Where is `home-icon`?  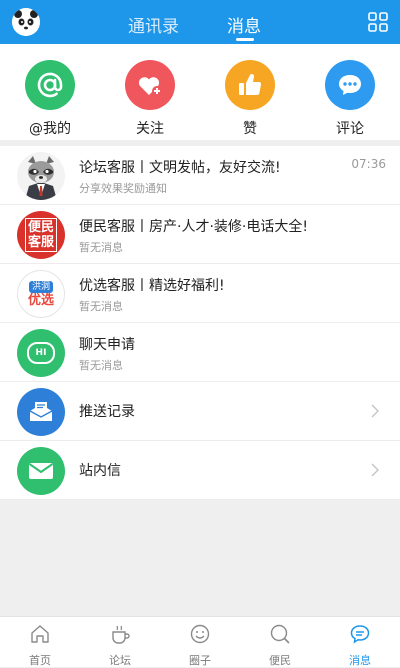 home-icon is located at coordinates (40, 634).